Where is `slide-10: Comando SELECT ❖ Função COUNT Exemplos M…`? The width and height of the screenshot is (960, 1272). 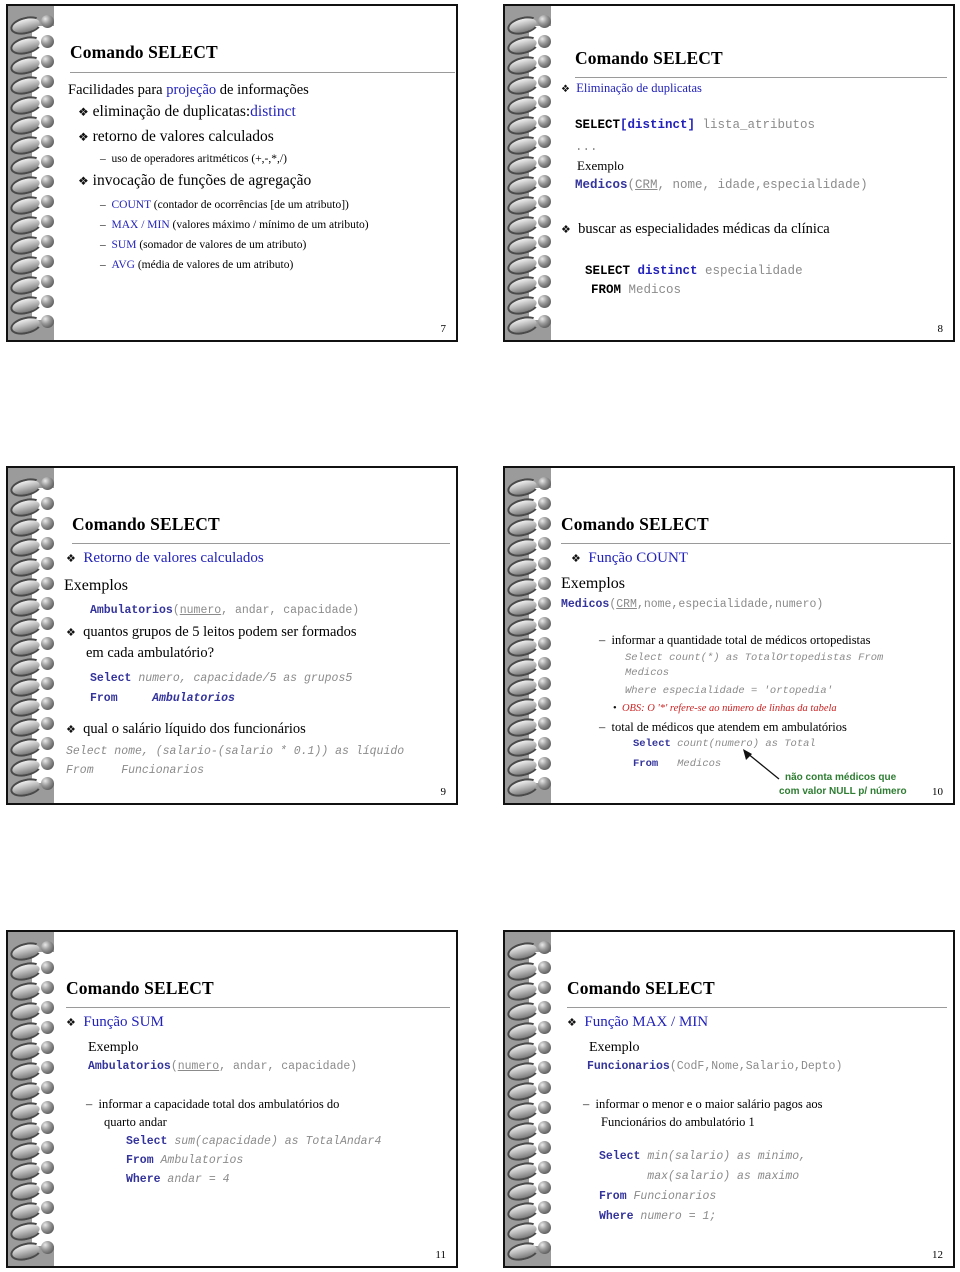 slide-10: Comando SELECT ❖ Função COUNT Exemplos M… is located at coordinates (729, 635).